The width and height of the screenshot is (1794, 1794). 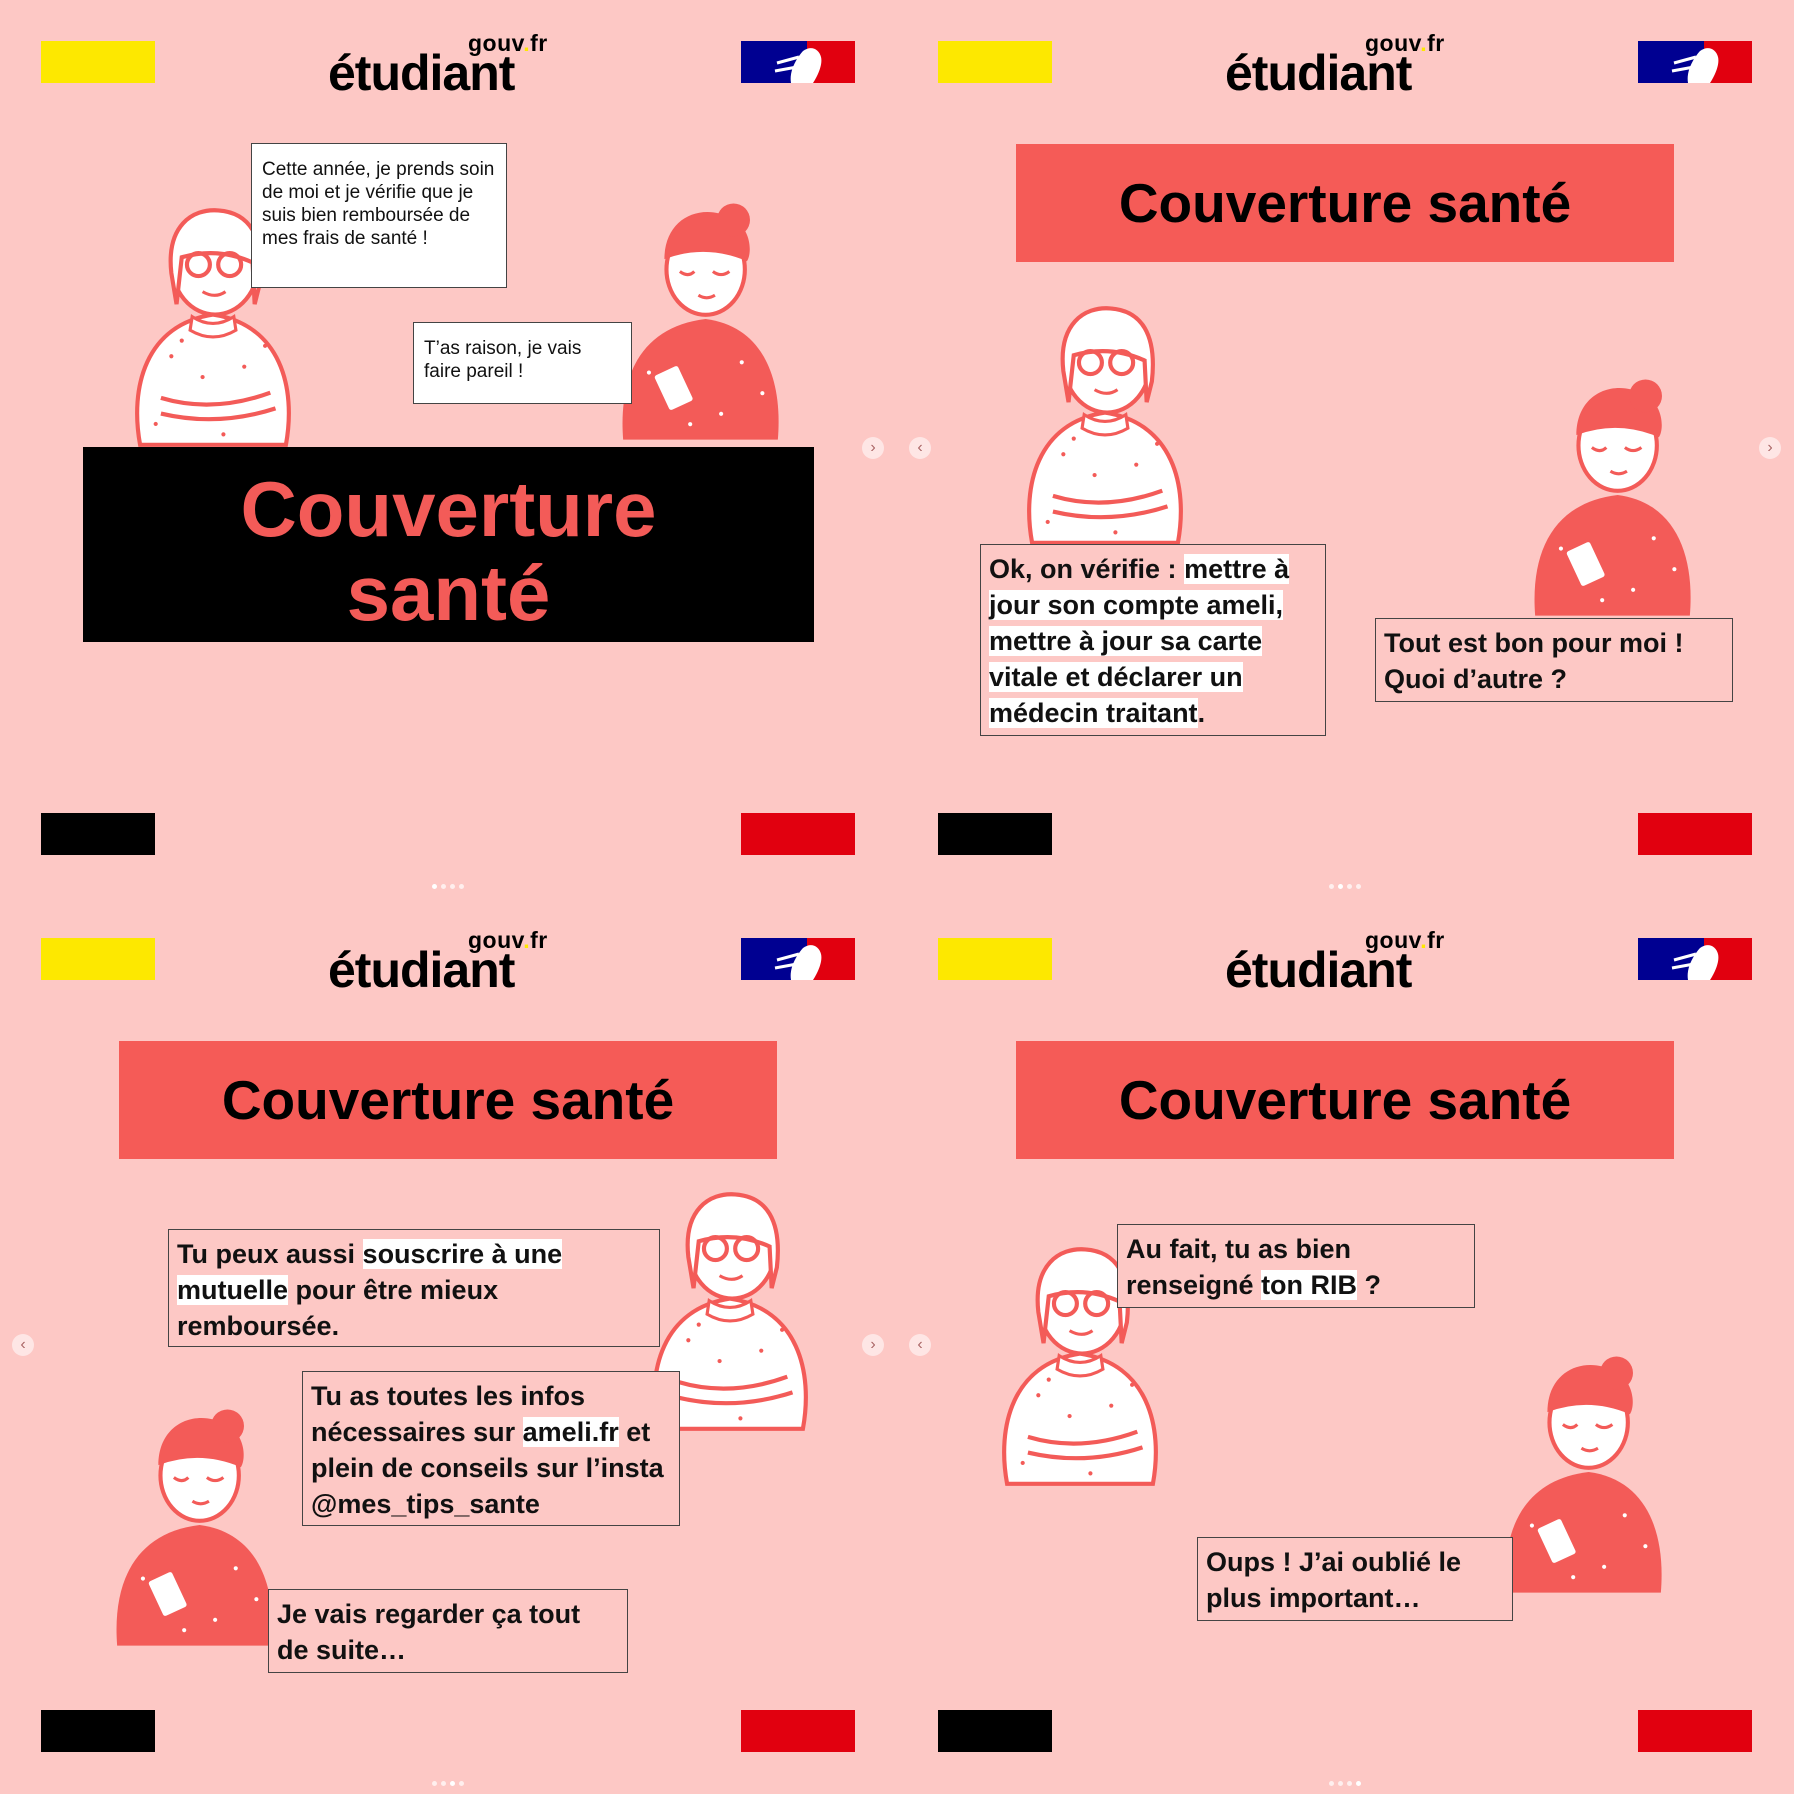 What do you see at coordinates (448, 509) in the screenshot?
I see `title-line-1: Couverture` at bounding box center [448, 509].